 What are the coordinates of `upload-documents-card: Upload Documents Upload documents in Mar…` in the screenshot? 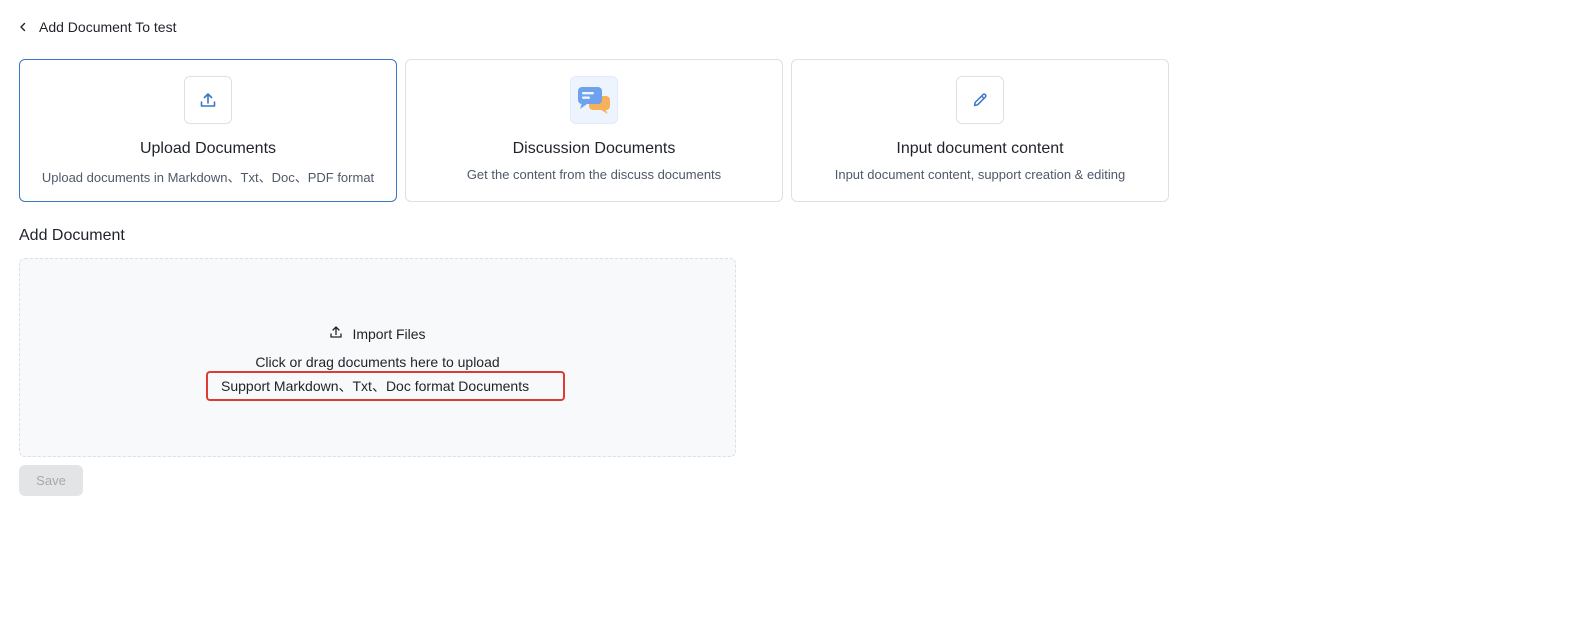 It's located at (208, 130).